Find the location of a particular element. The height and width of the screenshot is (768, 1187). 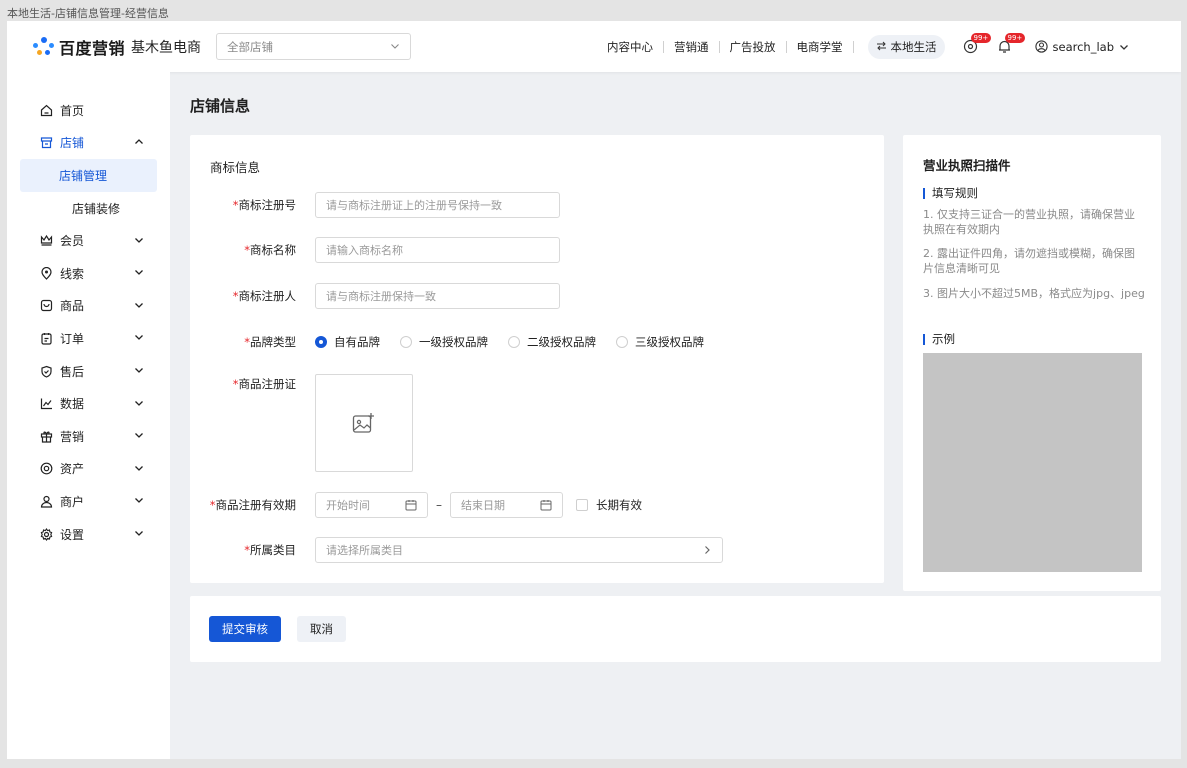

checkbox-box is located at coordinates (582, 505).